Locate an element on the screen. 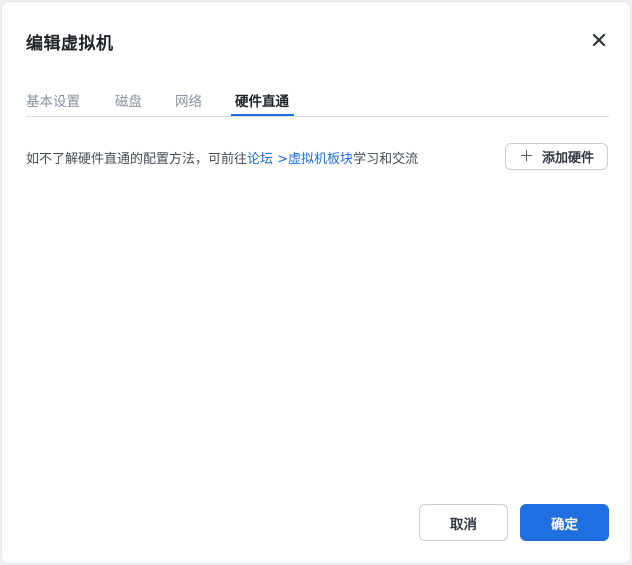 Image resolution: width=632 pixels, height=565 pixels. tab-hardware-passthrough: 硬件直通 is located at coordinates (262, 100).